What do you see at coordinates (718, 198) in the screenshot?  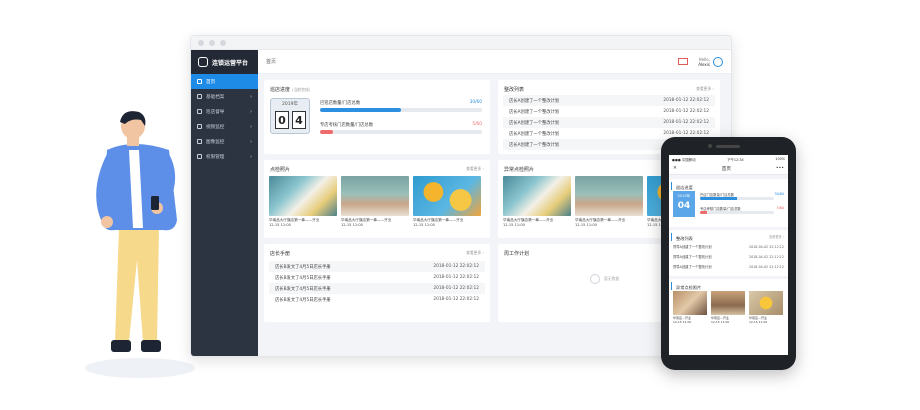 I see `phone-progress-bar-fill` at bounding box center [718, 198].